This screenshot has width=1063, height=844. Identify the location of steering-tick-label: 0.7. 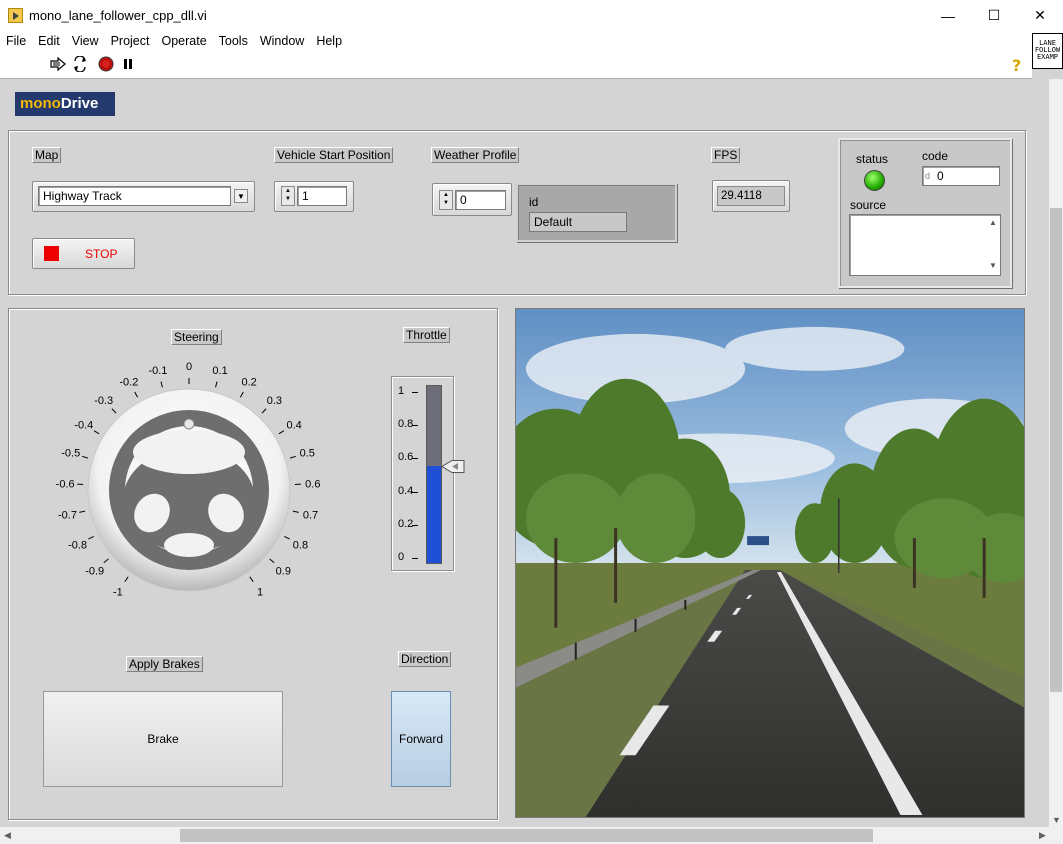
(310, 516).